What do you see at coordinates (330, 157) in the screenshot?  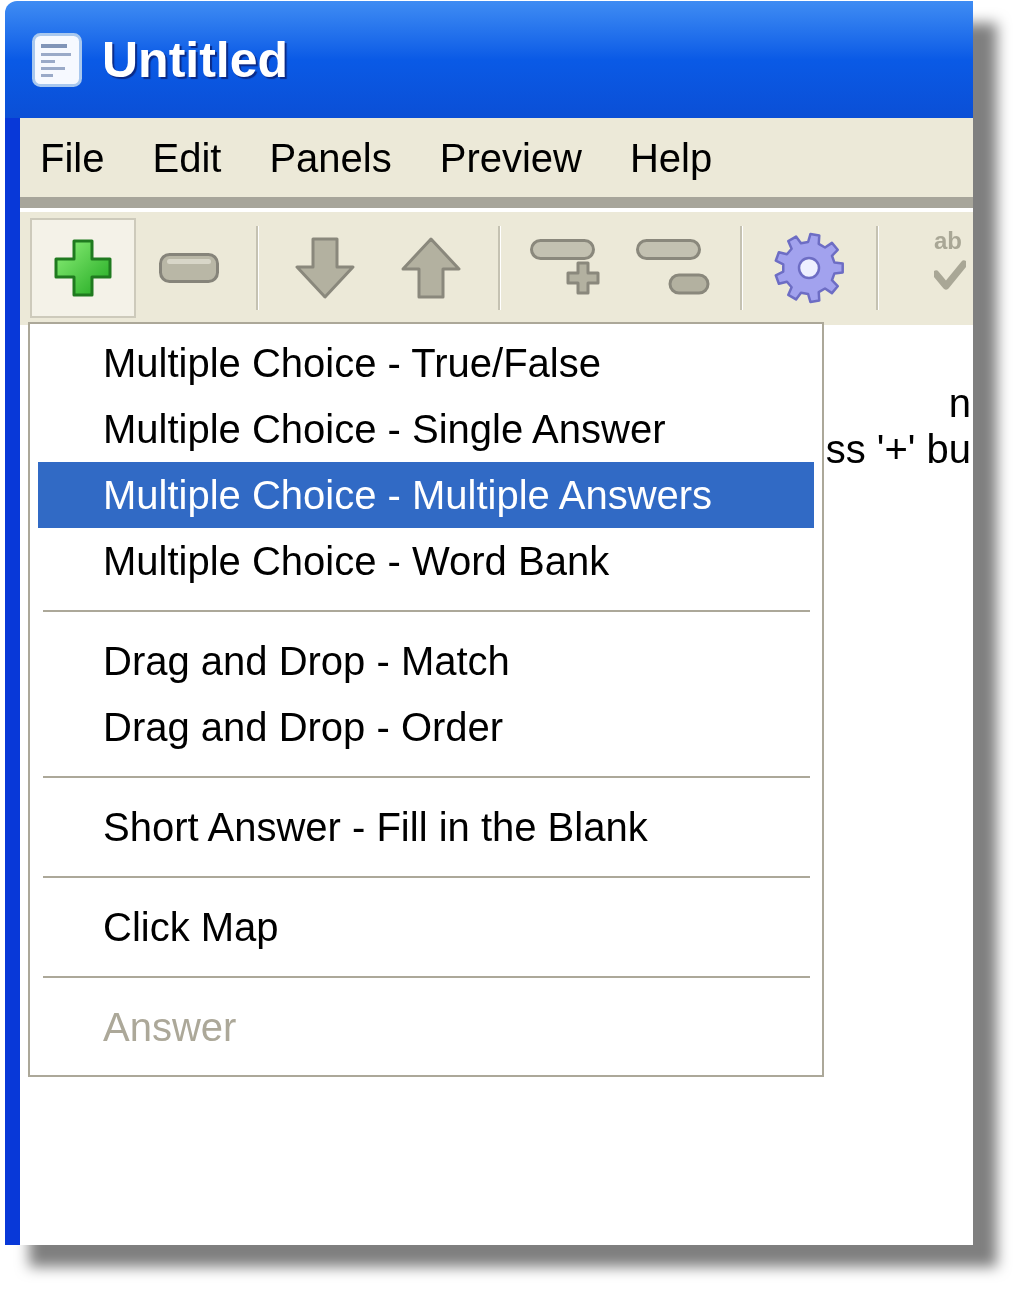 I see `menu-bar-item: Panels` at bounding box center [330, 157].